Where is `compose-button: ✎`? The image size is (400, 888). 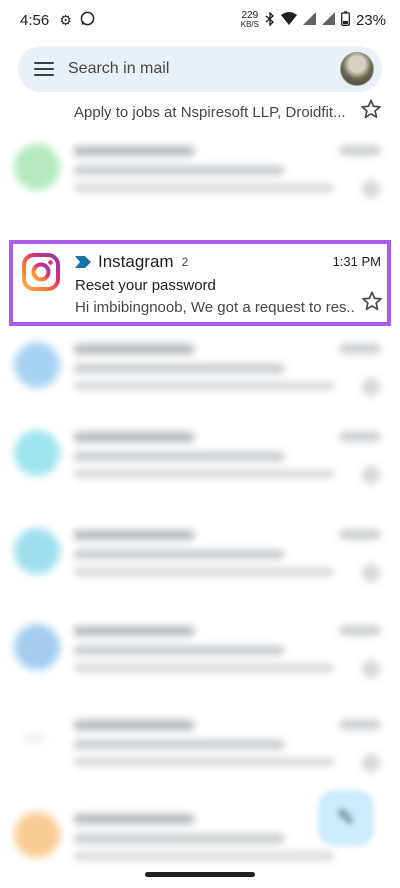
compose-button: ✎ is located at coordinates (346, 818).